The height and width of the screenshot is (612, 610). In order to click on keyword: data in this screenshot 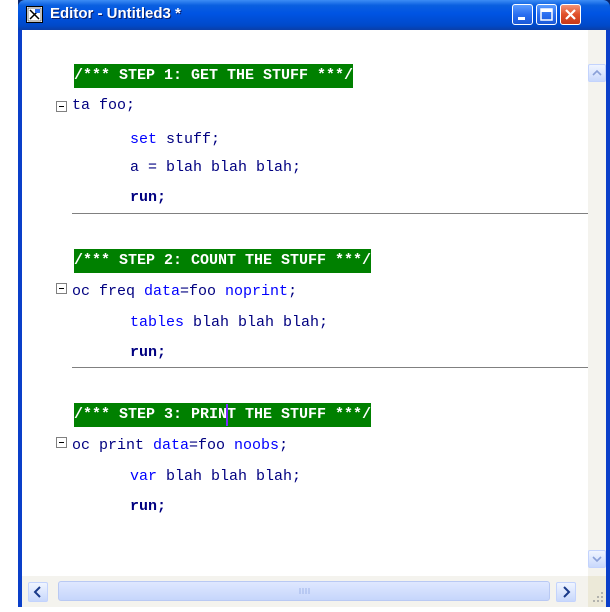, I will do `click(81, 105)`.